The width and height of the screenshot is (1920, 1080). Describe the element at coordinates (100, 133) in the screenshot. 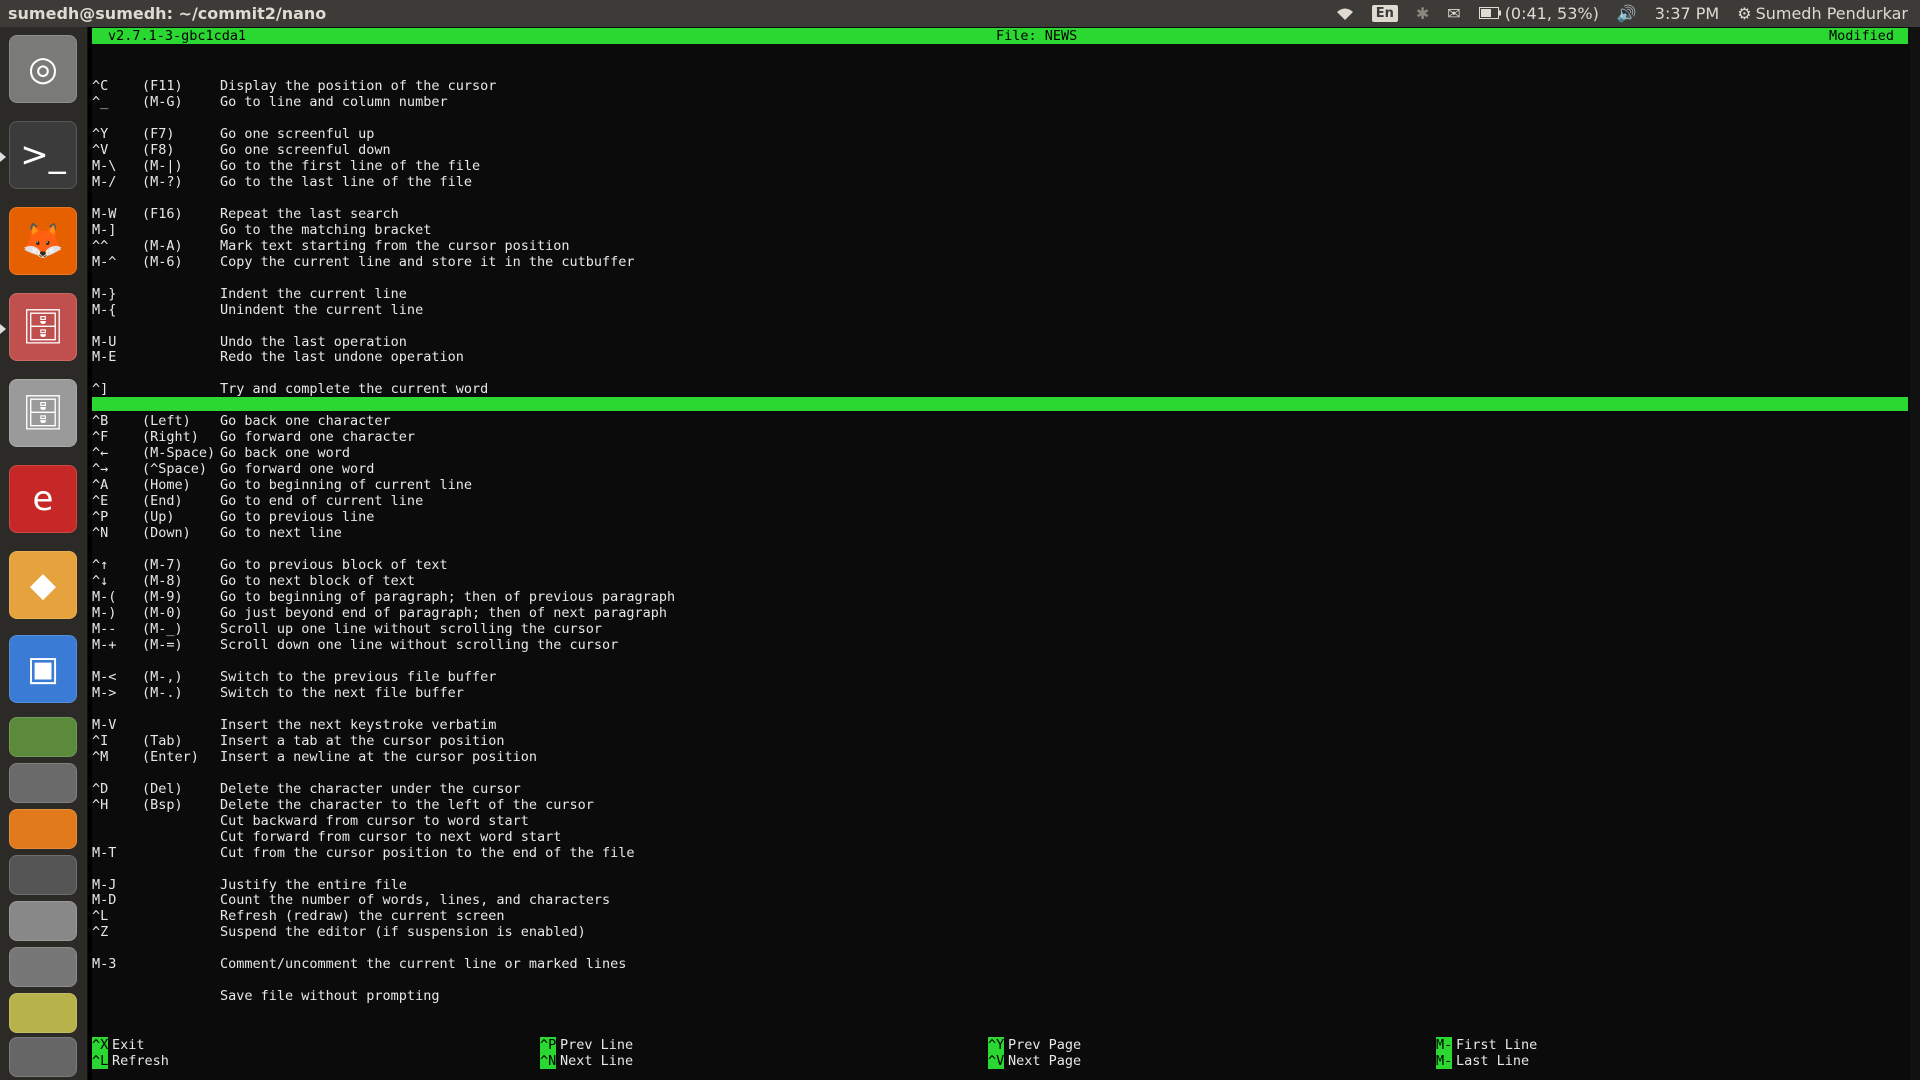

I see `help-key: ^Y` at that location.